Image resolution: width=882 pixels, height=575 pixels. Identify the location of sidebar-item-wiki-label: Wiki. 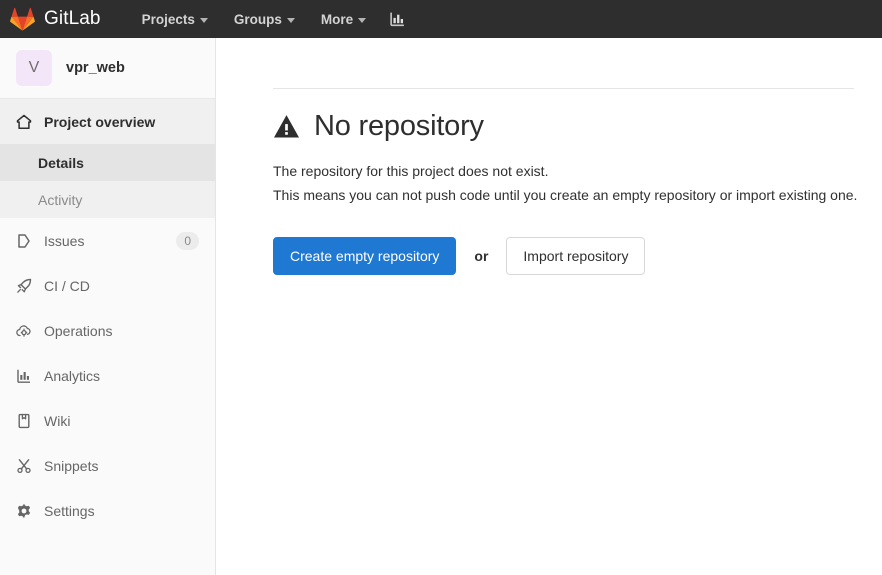
(57, 420).